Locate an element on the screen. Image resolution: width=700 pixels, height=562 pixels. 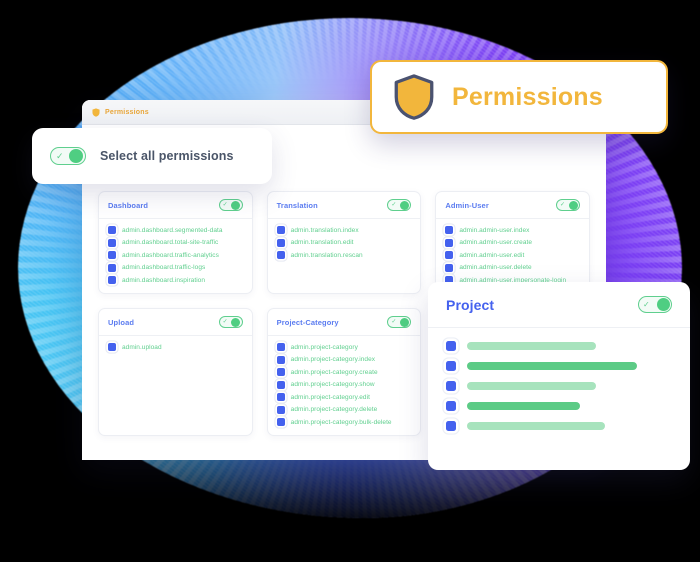
permission-row: admin.translation.edit is located at coordinates (344, 242).